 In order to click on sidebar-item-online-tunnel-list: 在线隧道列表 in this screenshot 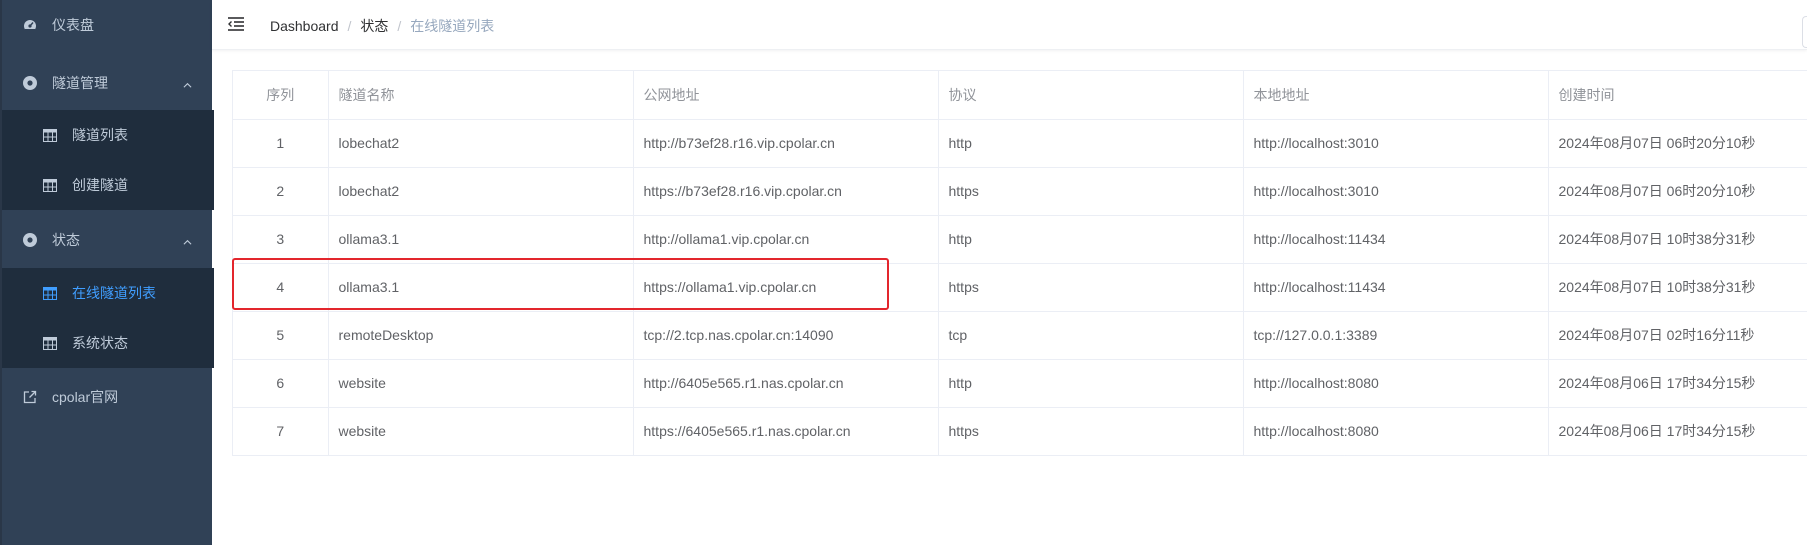, I will do `click(108, 293)`.